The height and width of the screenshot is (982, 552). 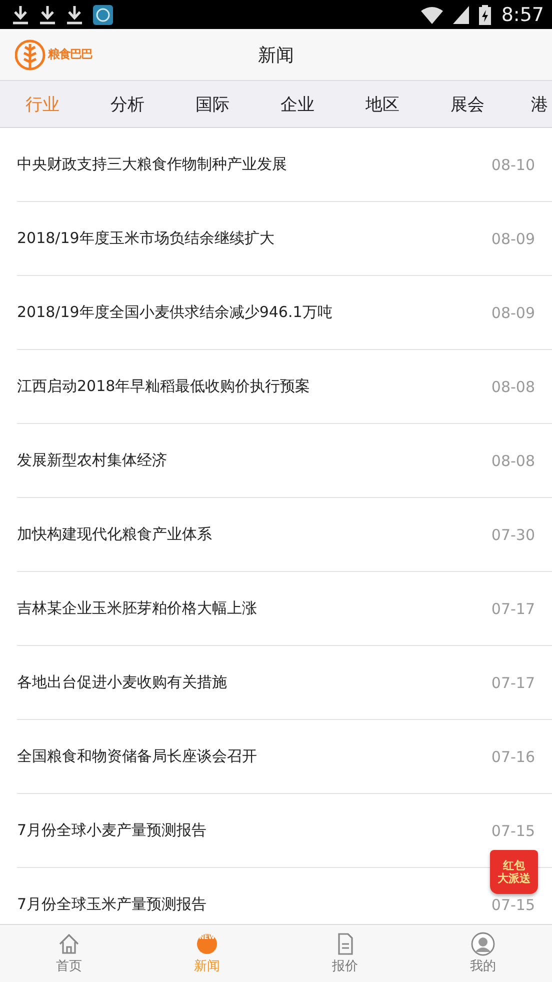 What do you see at coordinates (254, 904) in the screenshot?
I see `news-title: 7月份全球玉米产量预测报告` at bounding box center [254, 904].